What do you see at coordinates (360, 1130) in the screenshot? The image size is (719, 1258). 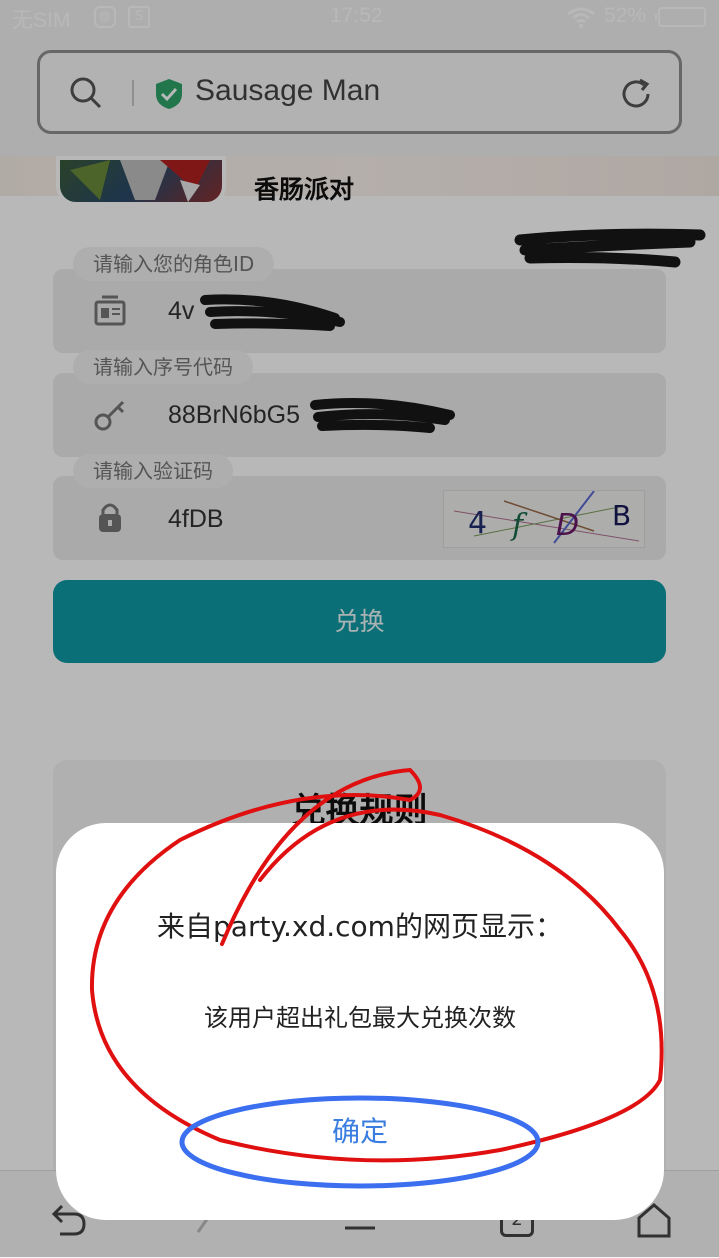 I see `dialog-ok-button: 确定` at bounding box center [360, 1130].